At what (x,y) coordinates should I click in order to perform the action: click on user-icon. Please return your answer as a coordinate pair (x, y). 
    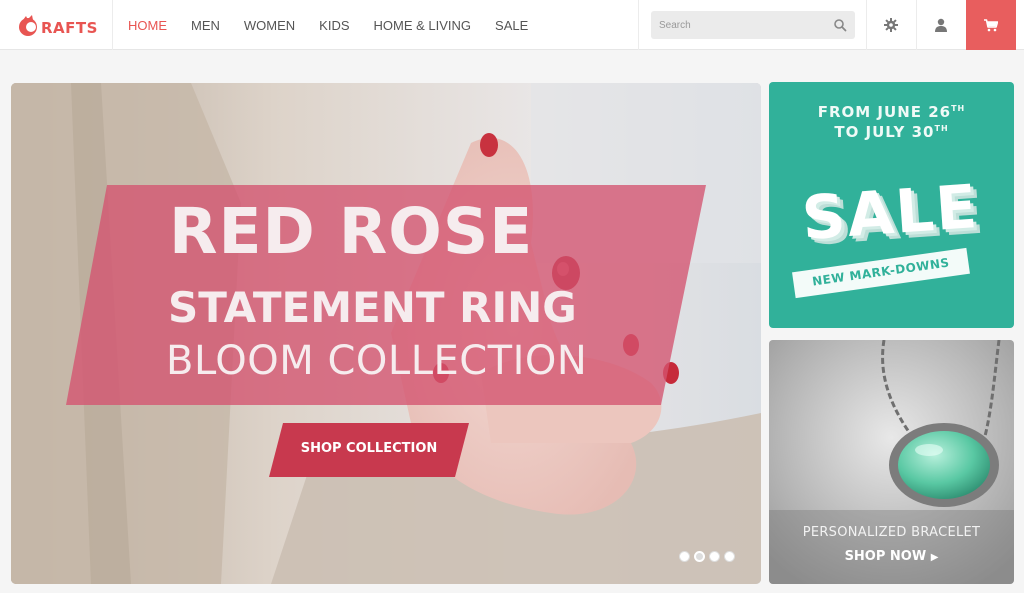
    Looking at the image, I should click on (941, 25).